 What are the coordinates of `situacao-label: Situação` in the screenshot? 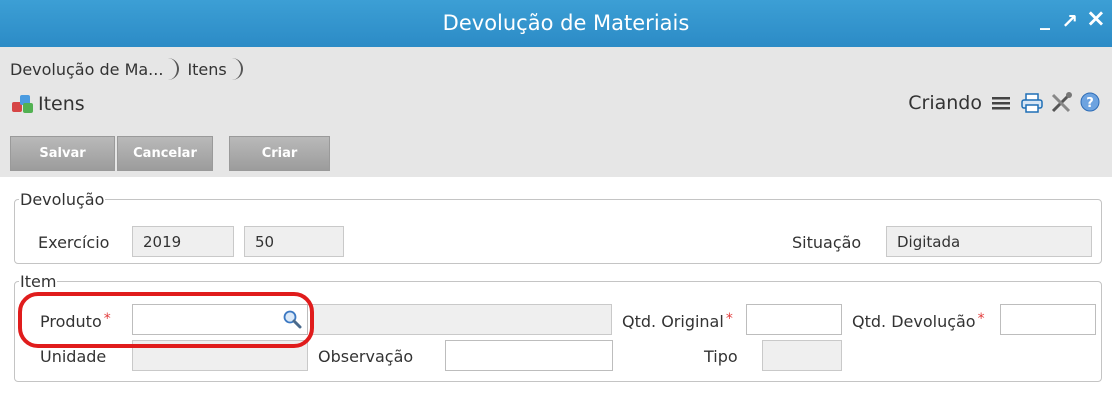 It's located at (827, 242).